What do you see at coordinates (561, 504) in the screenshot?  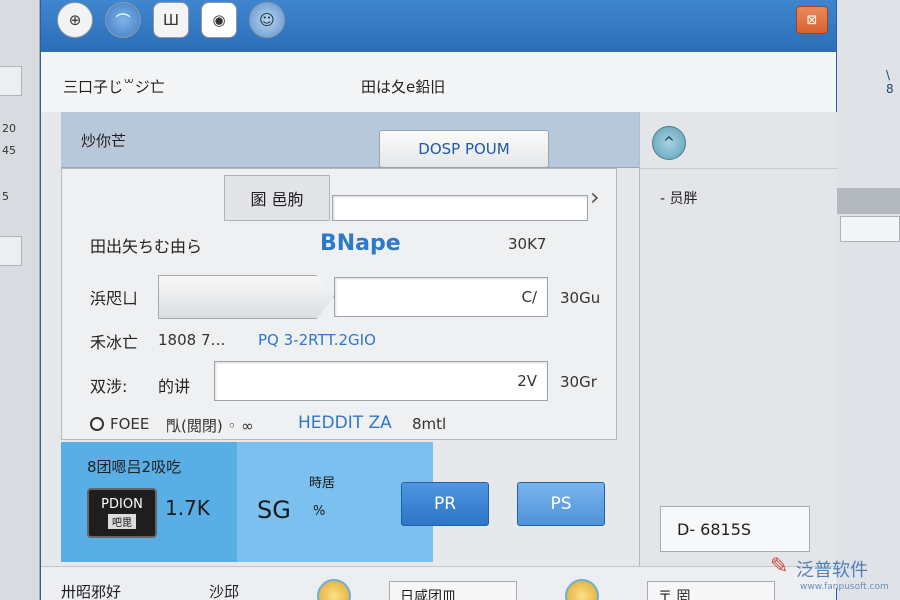 I see `ps-button: PS` at bounding box center [561, 504].